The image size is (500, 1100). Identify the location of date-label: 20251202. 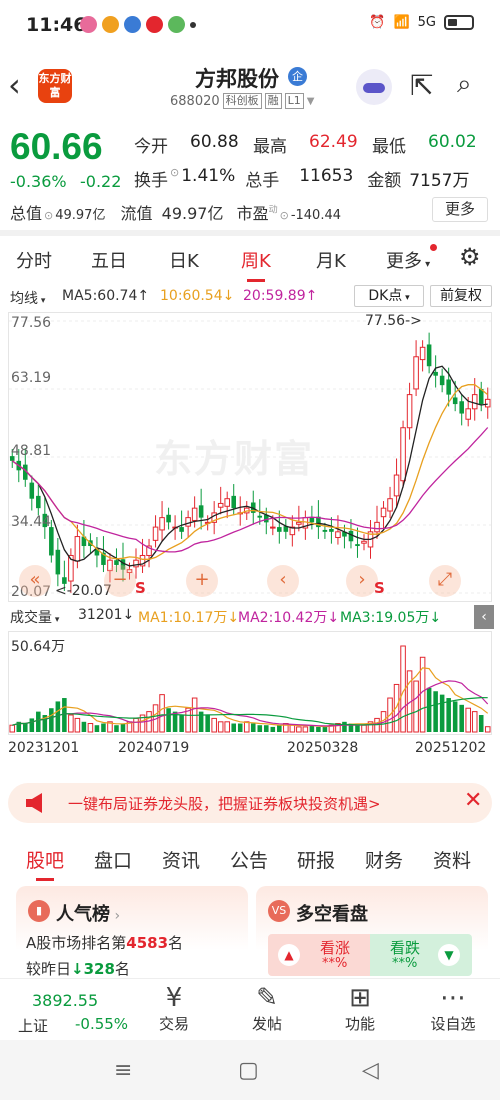
(451, 748).